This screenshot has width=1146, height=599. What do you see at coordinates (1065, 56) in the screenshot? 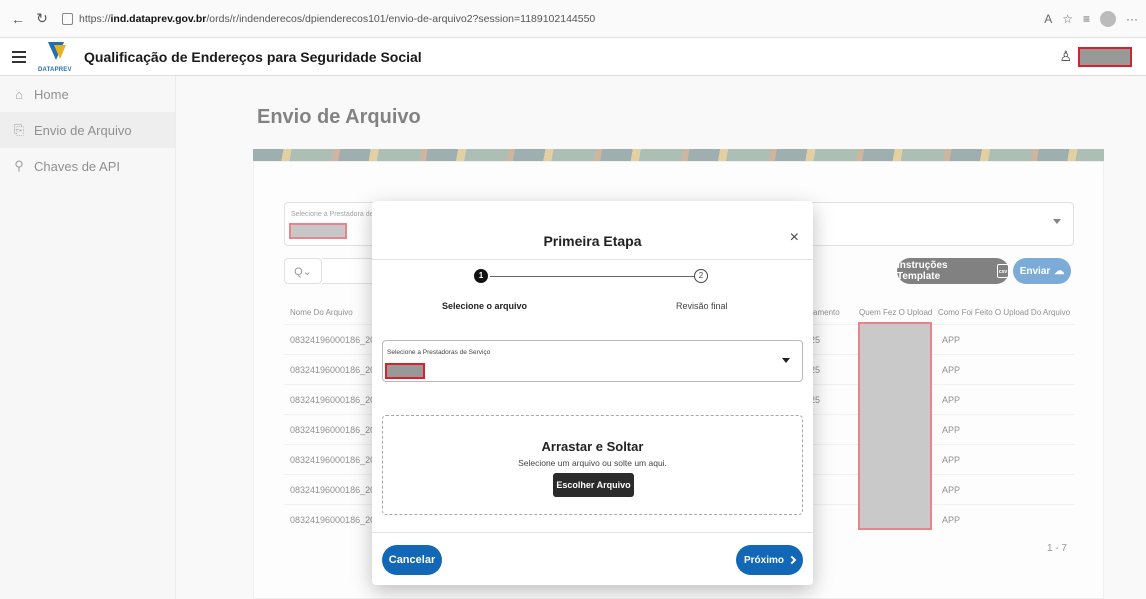
I see `user-icon: ♙` at bounding box center [1065, 56].